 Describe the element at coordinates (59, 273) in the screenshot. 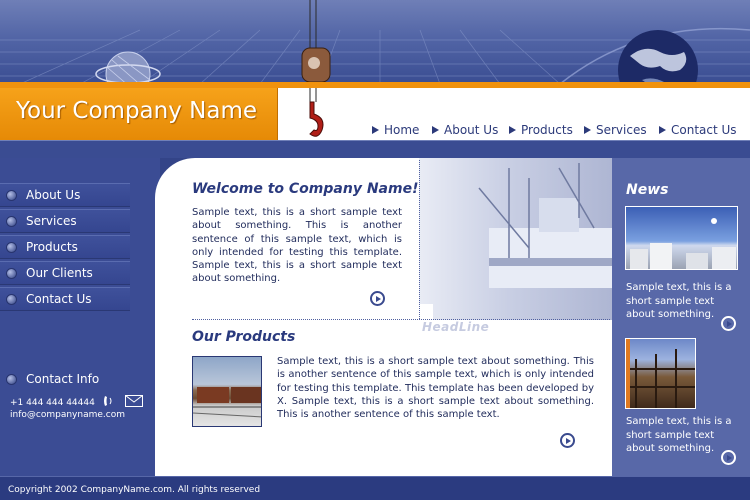

I see `sidebar-item-label: Our Clients` at that location.